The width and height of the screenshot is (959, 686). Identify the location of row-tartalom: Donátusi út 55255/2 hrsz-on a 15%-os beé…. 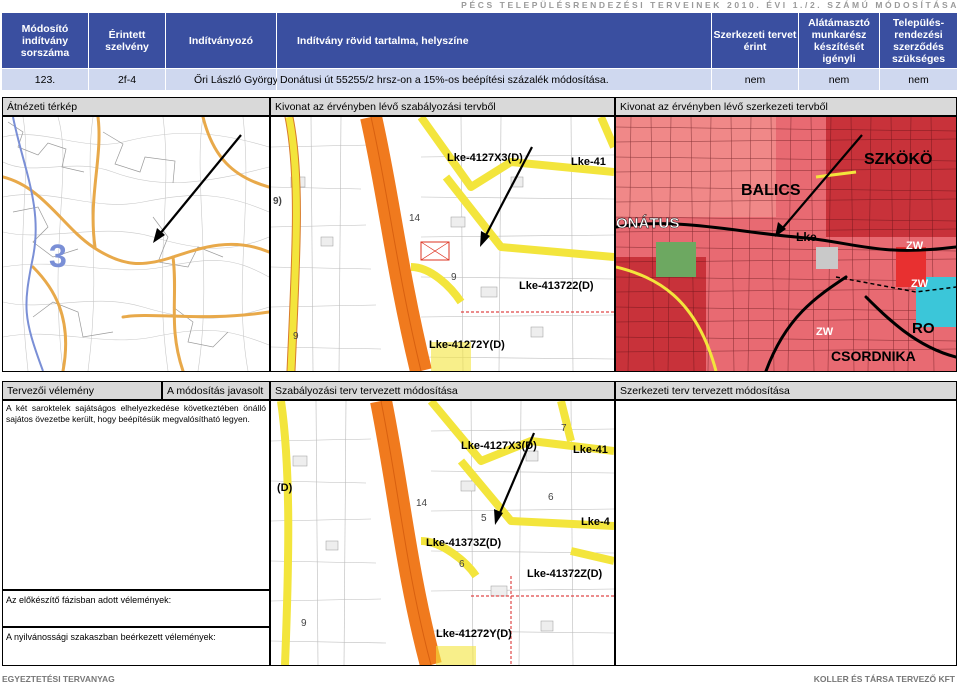
(494, 79).